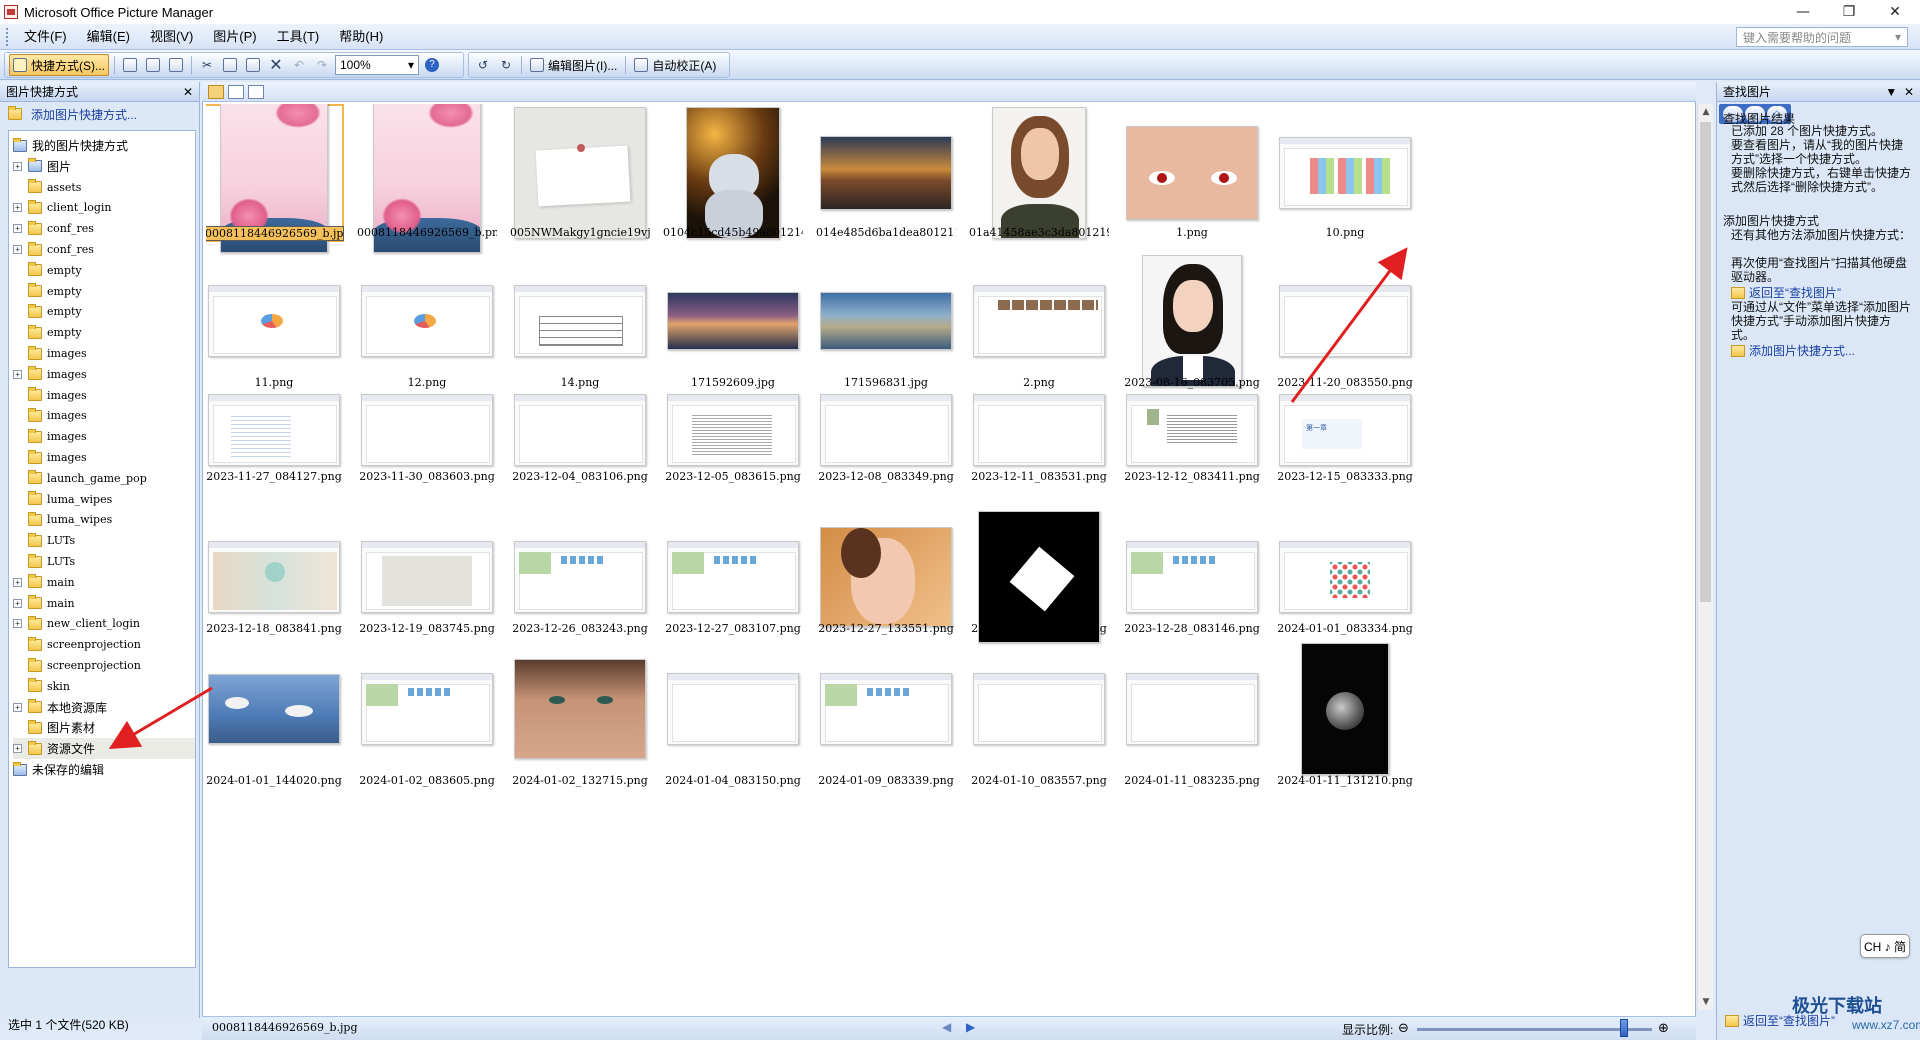 The height and width of the screenshot is (1040, 1920). Describe the element at coordinates (483, 65) in the screenshot. I see `rotate-left-button: ↺` at that location.